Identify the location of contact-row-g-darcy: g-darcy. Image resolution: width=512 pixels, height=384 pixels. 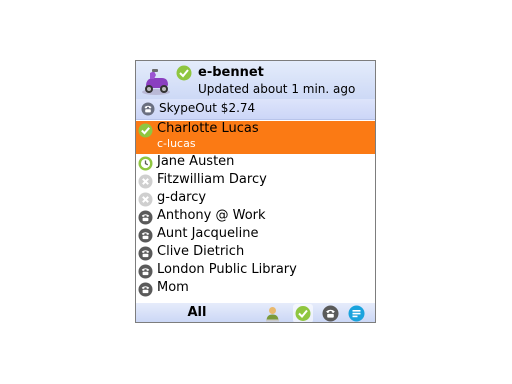
(255, 199).